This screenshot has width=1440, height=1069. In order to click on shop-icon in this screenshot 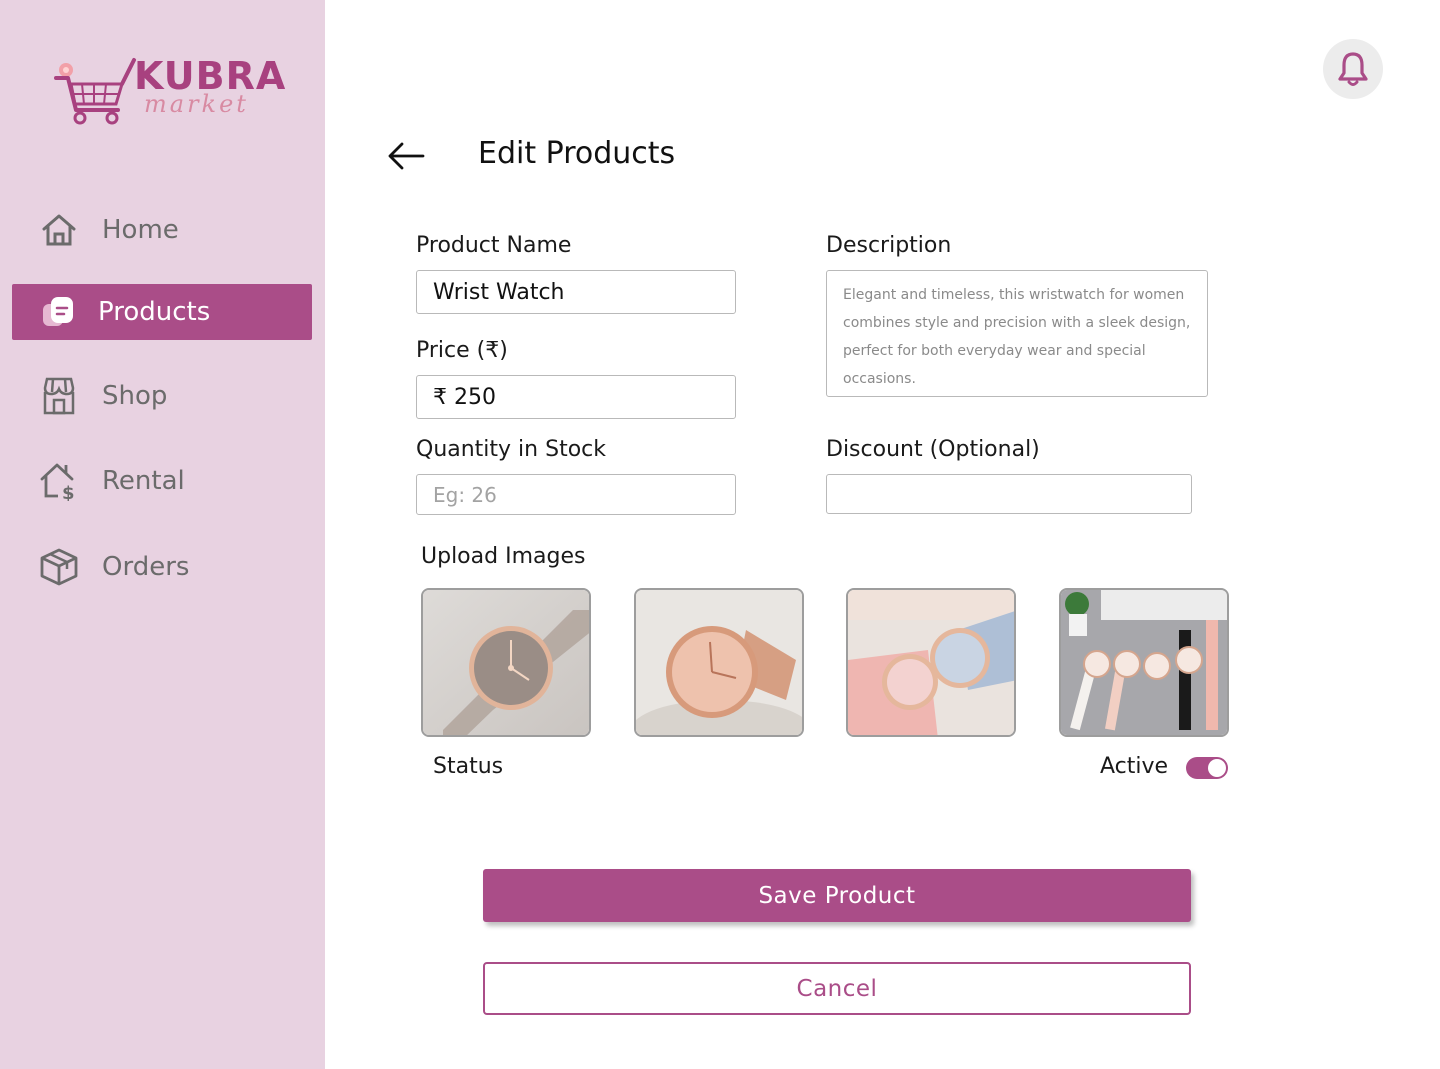, I will do `click(59, 396)`.